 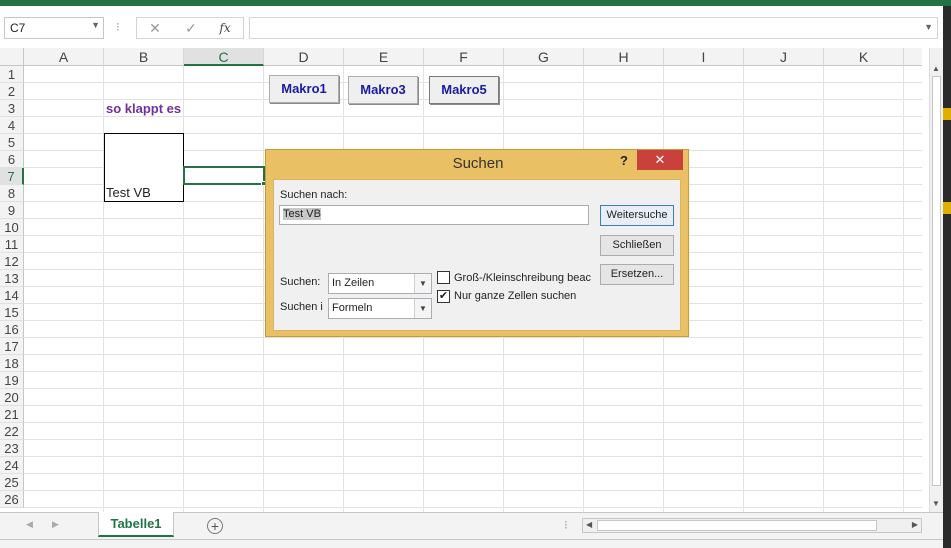 I want to click on column-header-h: H, so click(x=624, y=57).